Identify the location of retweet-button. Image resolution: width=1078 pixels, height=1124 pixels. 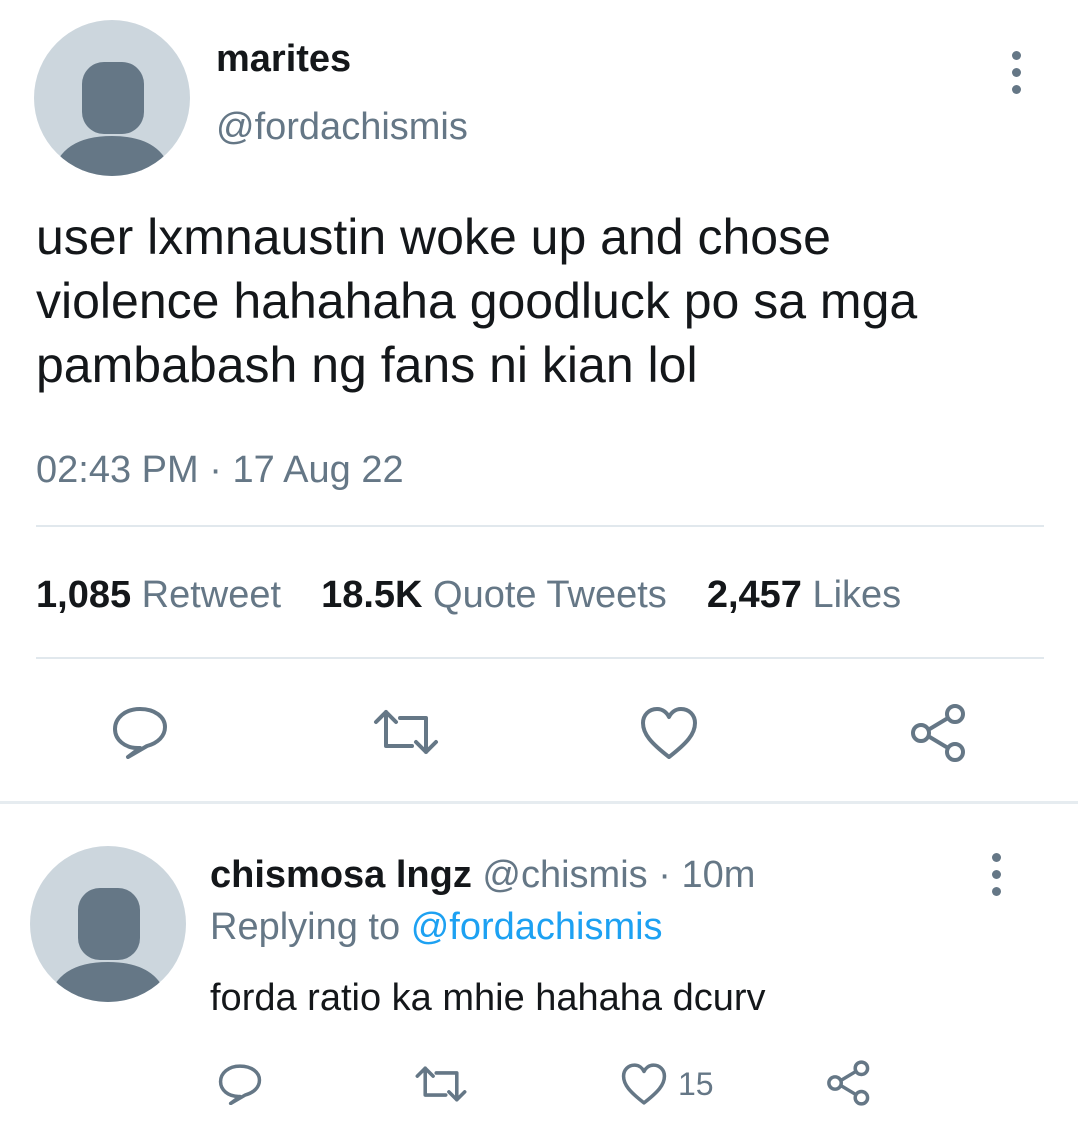
(406, 732).